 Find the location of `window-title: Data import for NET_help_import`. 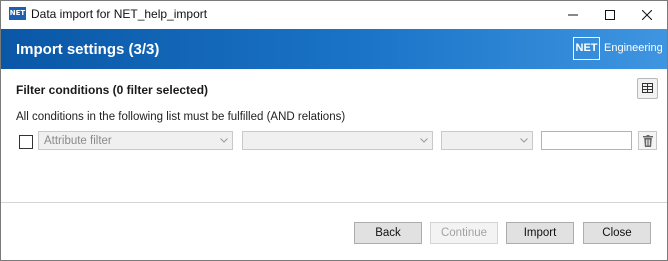

window-title: Data import for NET_help_import is located at coordinates (119, 14).